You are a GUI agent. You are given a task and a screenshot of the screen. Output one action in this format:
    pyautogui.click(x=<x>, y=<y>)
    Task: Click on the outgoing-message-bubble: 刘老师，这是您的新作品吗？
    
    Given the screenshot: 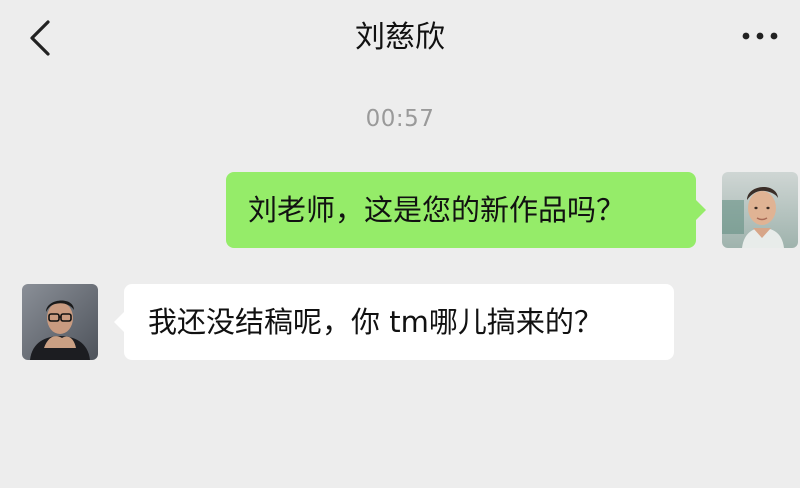 What is the action you would take?
    pyautogui.click(x=466, y=210)
    